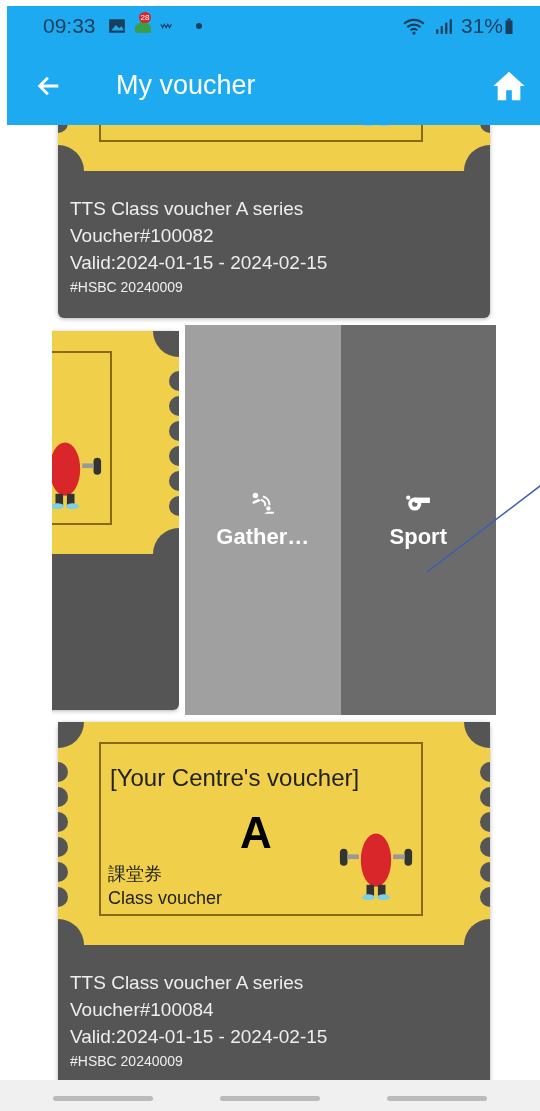  Describe the element at coordinates (142, 1010) in the screenshot. I see `voucher-number: Voucher#100084` at that location.